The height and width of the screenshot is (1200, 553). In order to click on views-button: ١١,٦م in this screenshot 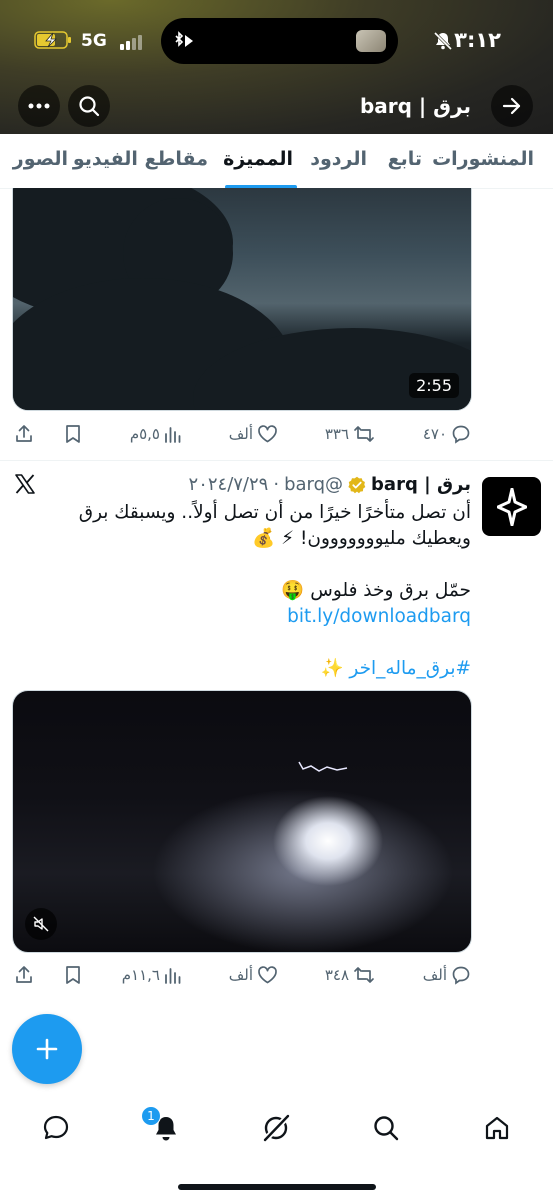, I will do `click(152, 975)`.